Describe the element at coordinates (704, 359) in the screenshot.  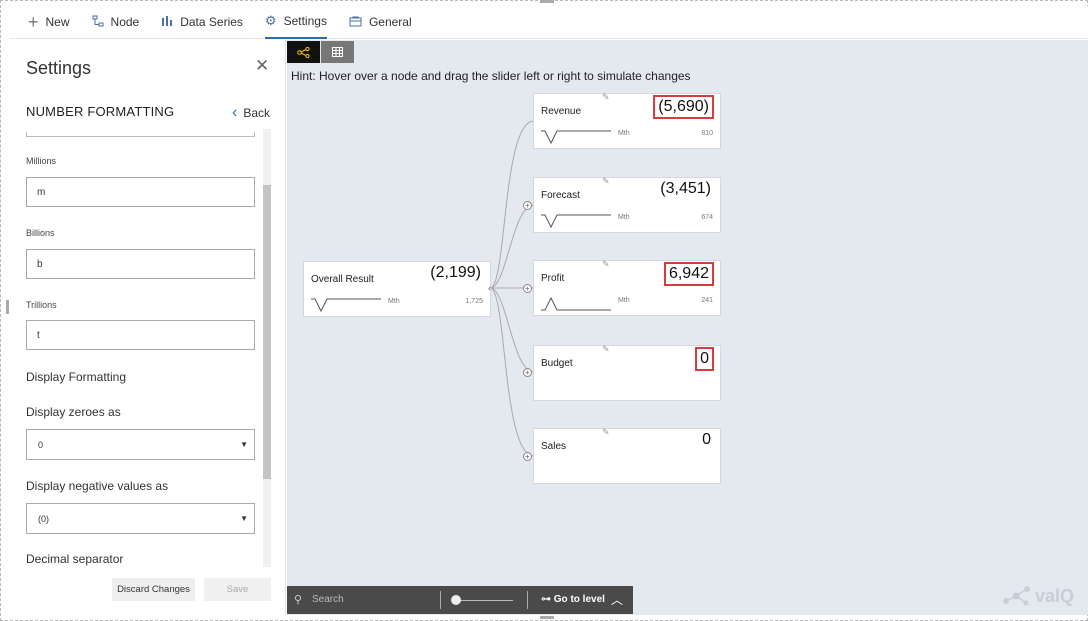
I see `node-value-highlighted: 0` at that location.